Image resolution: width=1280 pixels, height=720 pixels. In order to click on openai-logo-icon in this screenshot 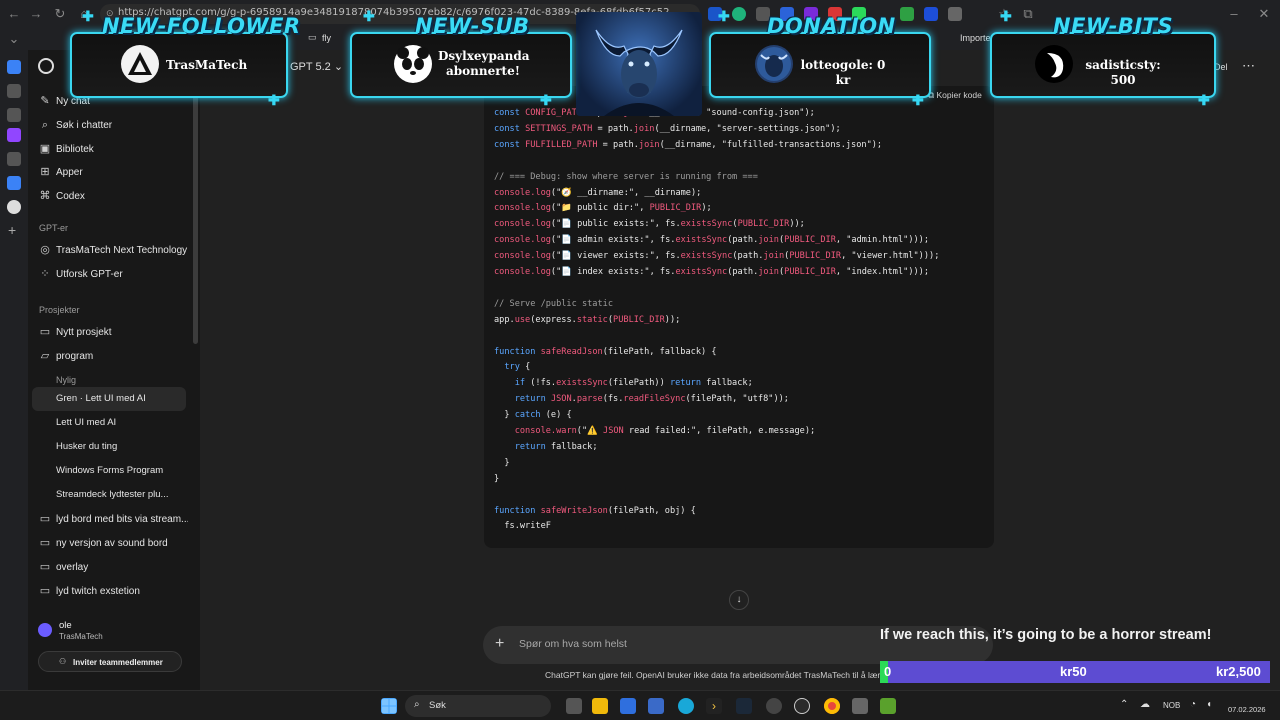, I will do `click(46, 66)`.